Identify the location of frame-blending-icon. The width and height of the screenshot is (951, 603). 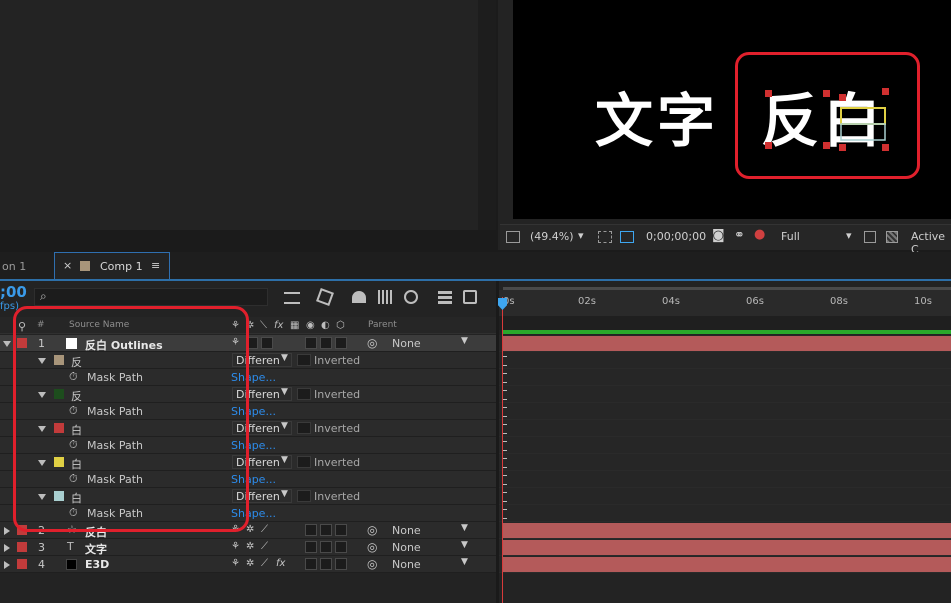
(385, 297).